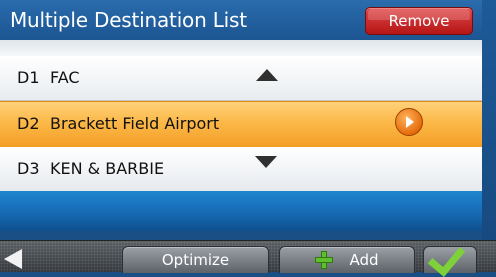 This screenshot has width=496, height=277. What do you see at coordinates (267, 75) in the screenshot?
I see `scroll-up-icon` at bounding box center [267, 75].